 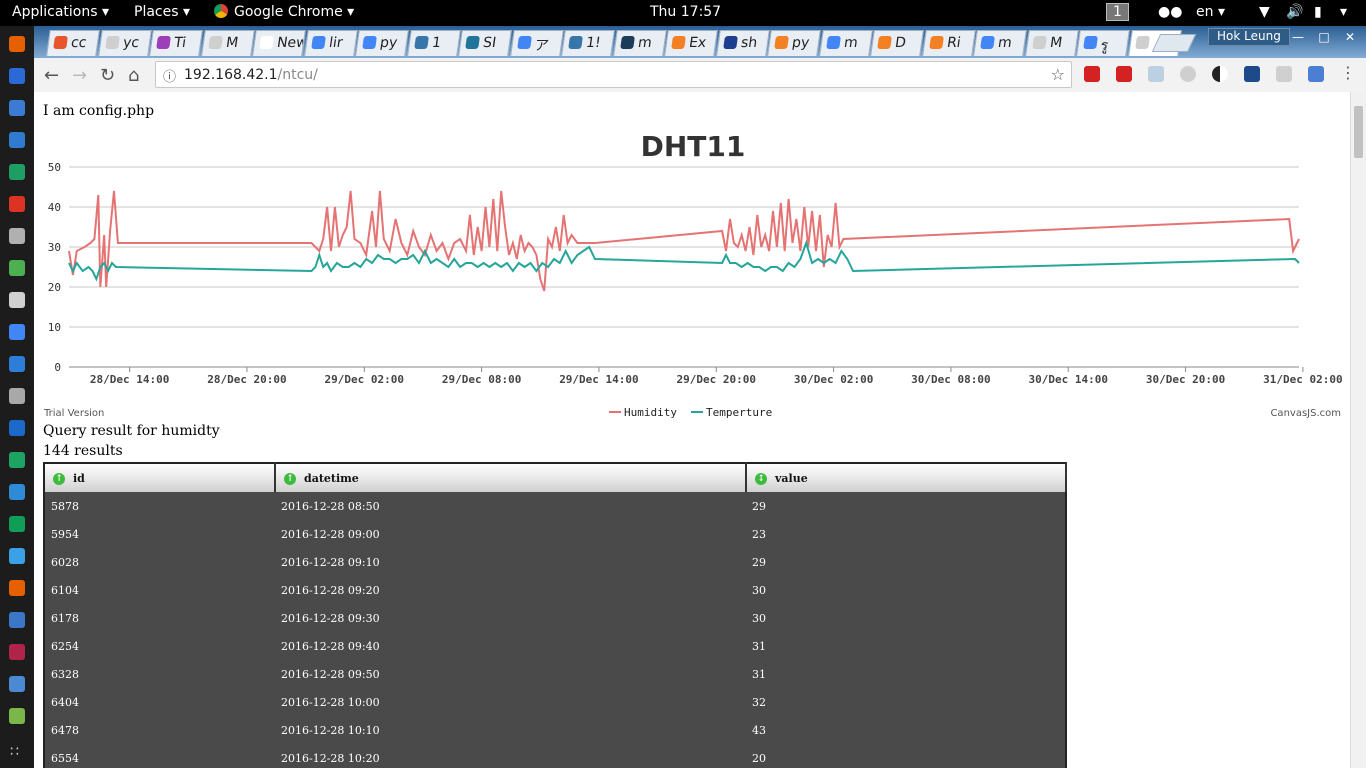 What do you see at coordinates (284, 12) in the screenshot?
I see `app-menu: Google Chrome ▾` at bounding box center [284, 12].